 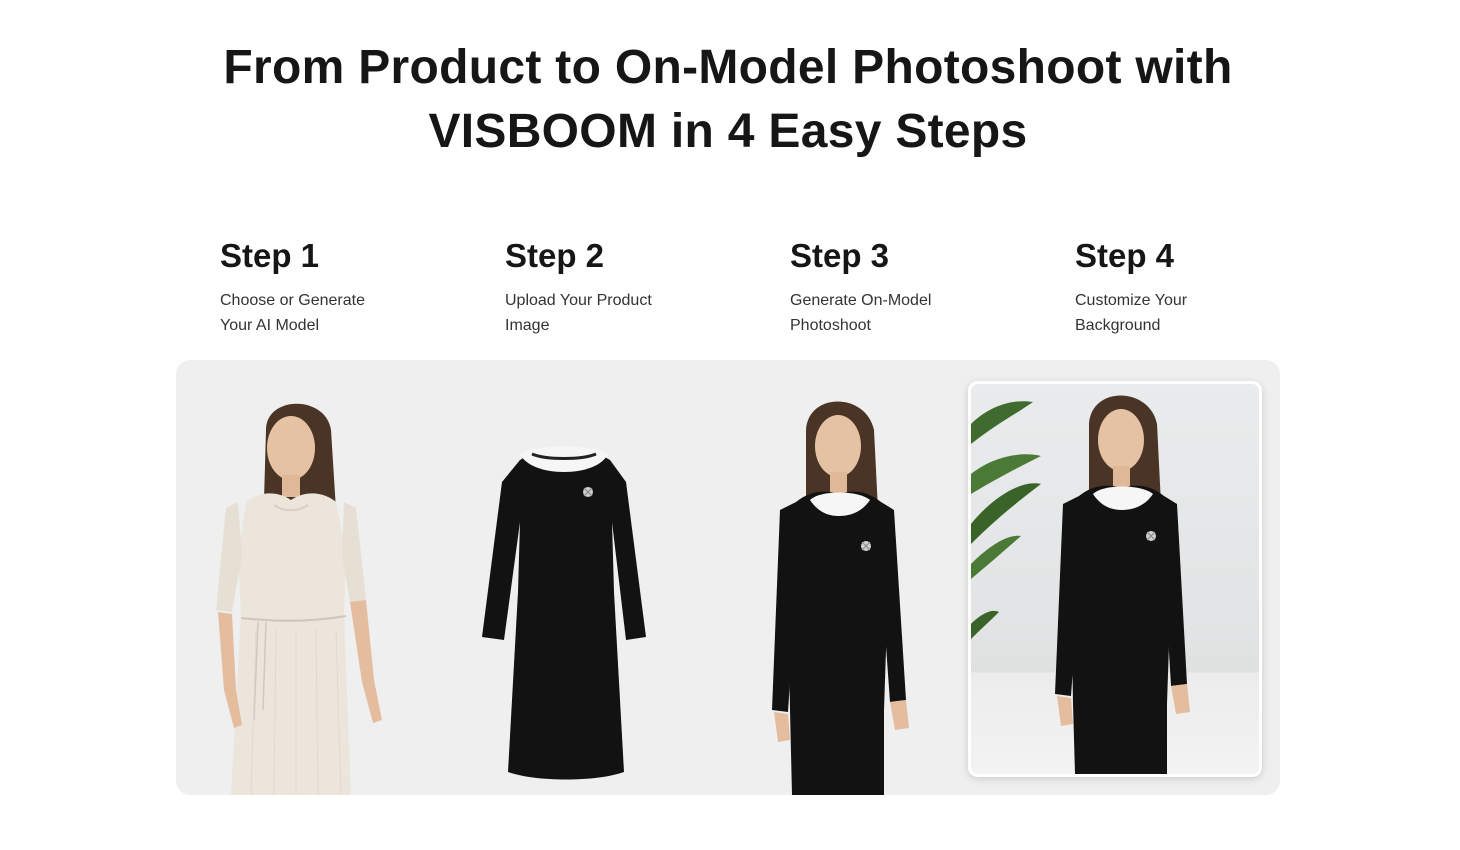 What do you see at coordinates (527, 325) in the screenshot?
I see `step-2-description-line-2: Image` at bounding box center [527, 325].